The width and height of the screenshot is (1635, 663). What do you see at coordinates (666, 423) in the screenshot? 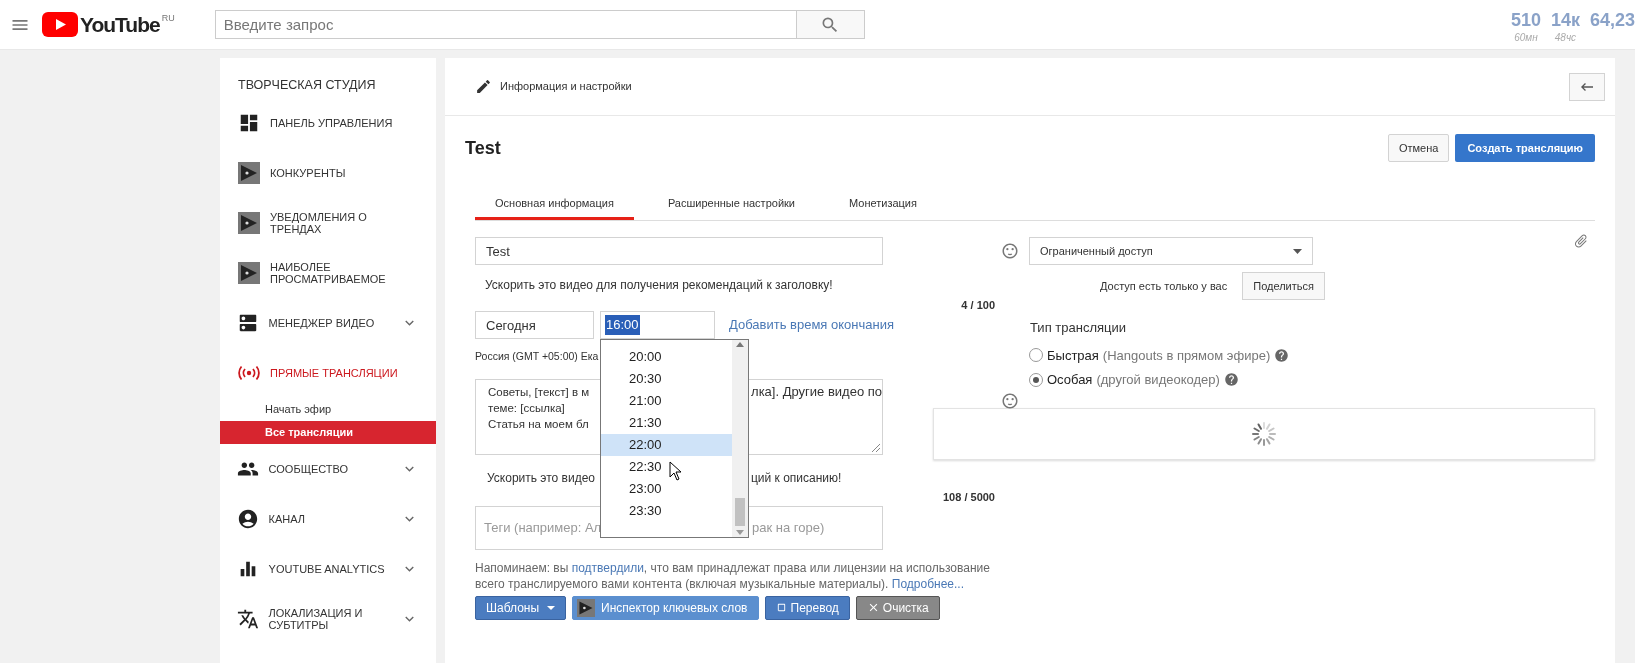
I see `time-option: 21:30` at bounding box center [666, 423].